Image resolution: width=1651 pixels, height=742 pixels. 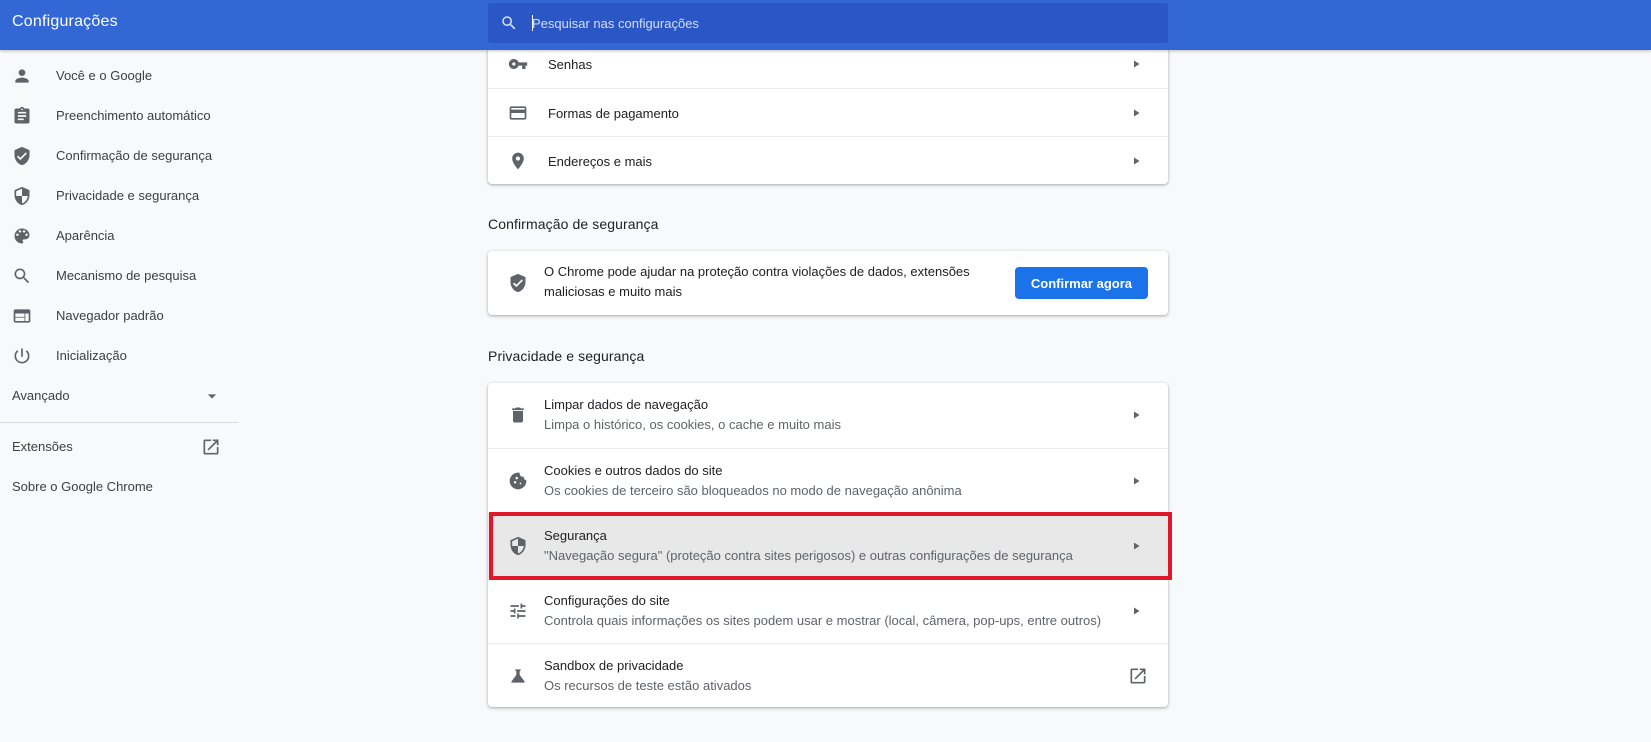 I want to click on about-label: Sobre o Google Chrome, so click(x=82, y=486).